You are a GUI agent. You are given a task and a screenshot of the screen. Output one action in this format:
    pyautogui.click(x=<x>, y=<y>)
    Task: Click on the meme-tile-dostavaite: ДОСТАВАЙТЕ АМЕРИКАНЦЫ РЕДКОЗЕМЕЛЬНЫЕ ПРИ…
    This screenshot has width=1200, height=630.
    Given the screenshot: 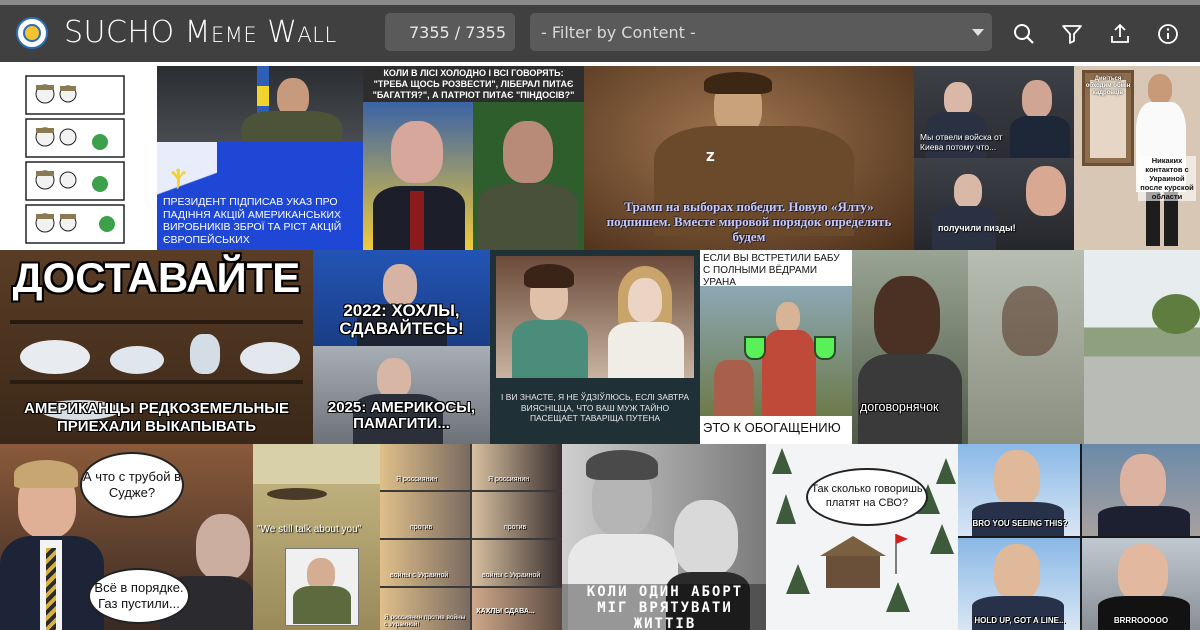 What is the action you would take?
    pyautogui.click(x=156, y=347)
    